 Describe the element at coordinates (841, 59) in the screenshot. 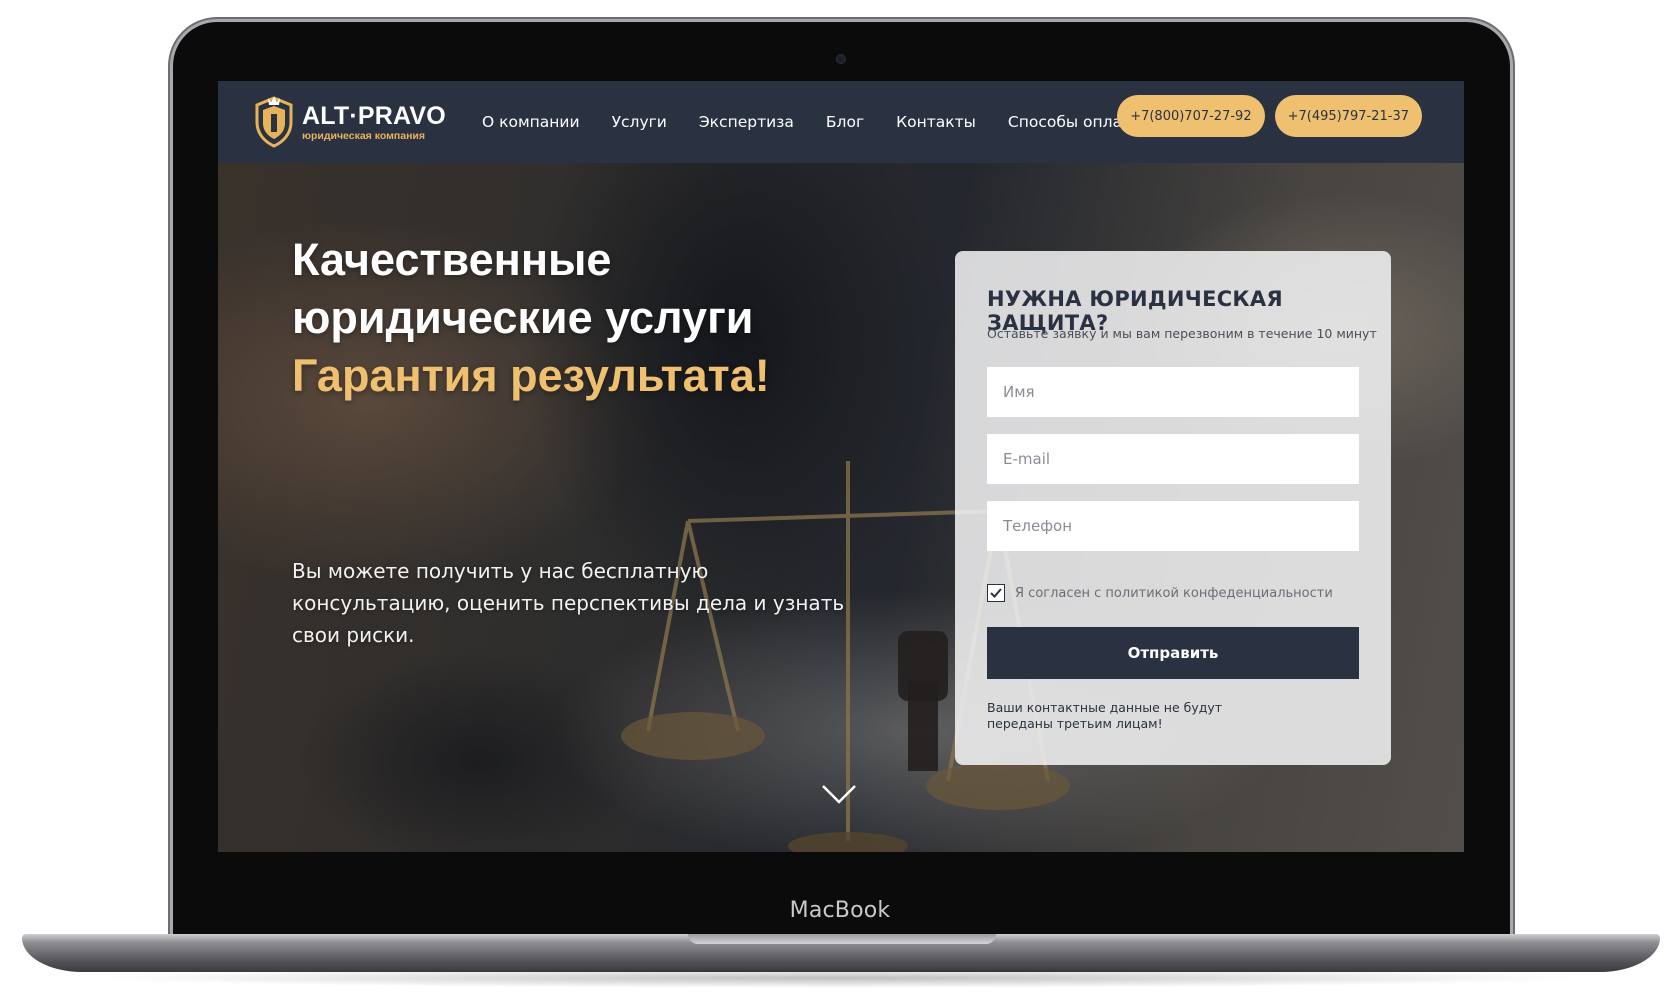

I see `camera` at that location.